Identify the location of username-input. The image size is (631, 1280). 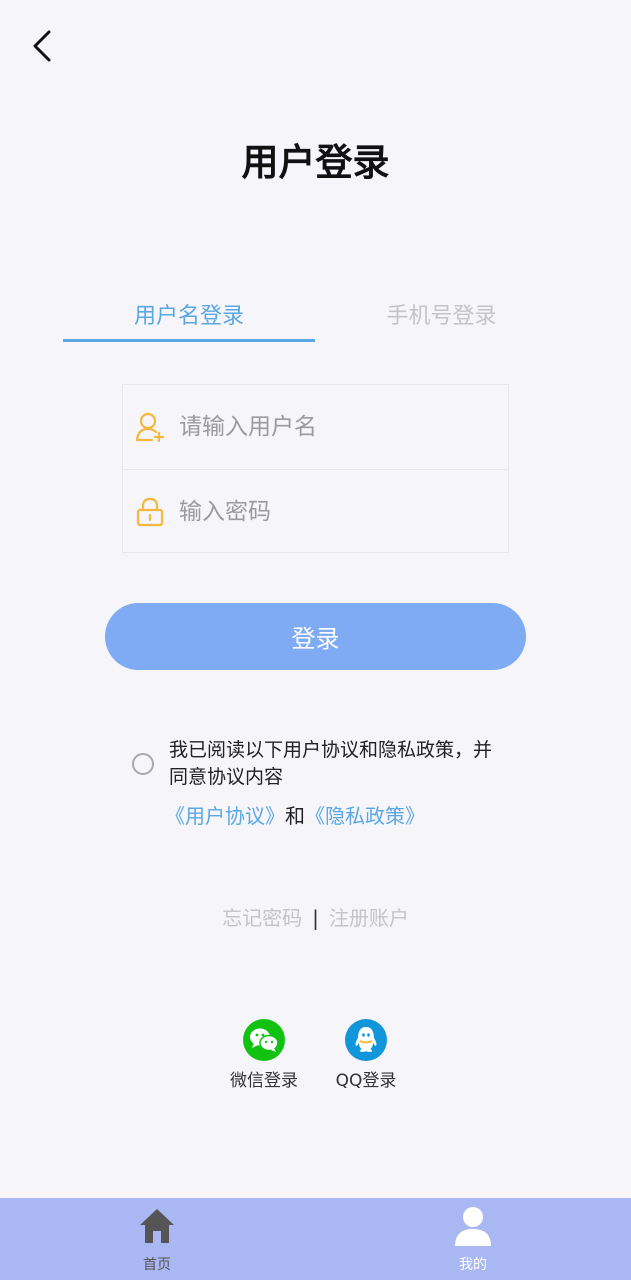
(338, 427).